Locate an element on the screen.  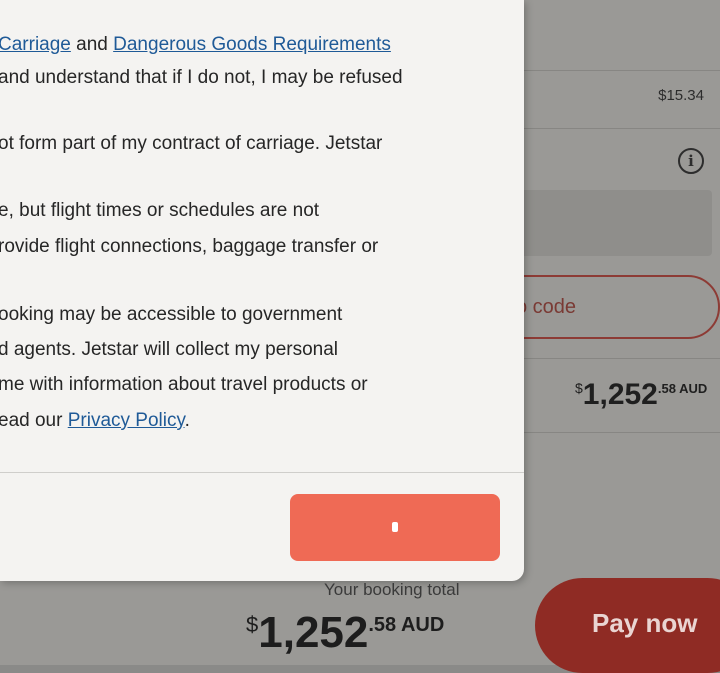
loading-indicator is located at coordinates (395, 527).